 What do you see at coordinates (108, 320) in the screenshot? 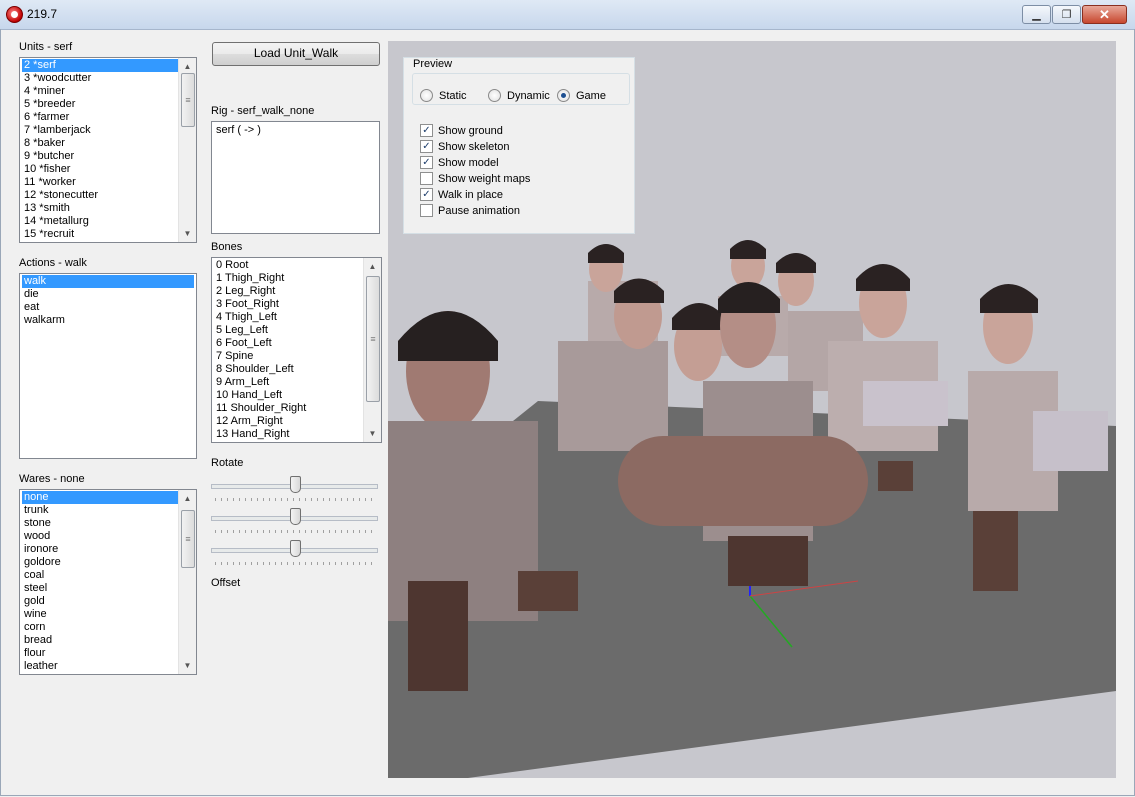
I see `action-list-item: walkarm` at bounding box center [108, 320].